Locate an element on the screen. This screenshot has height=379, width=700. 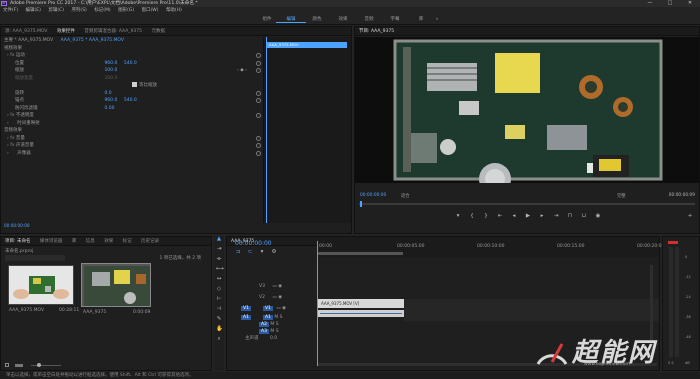
tab-audio-mixer: 音频剪辑混合器: AAA_9375 is located at coordinates (113, 31).